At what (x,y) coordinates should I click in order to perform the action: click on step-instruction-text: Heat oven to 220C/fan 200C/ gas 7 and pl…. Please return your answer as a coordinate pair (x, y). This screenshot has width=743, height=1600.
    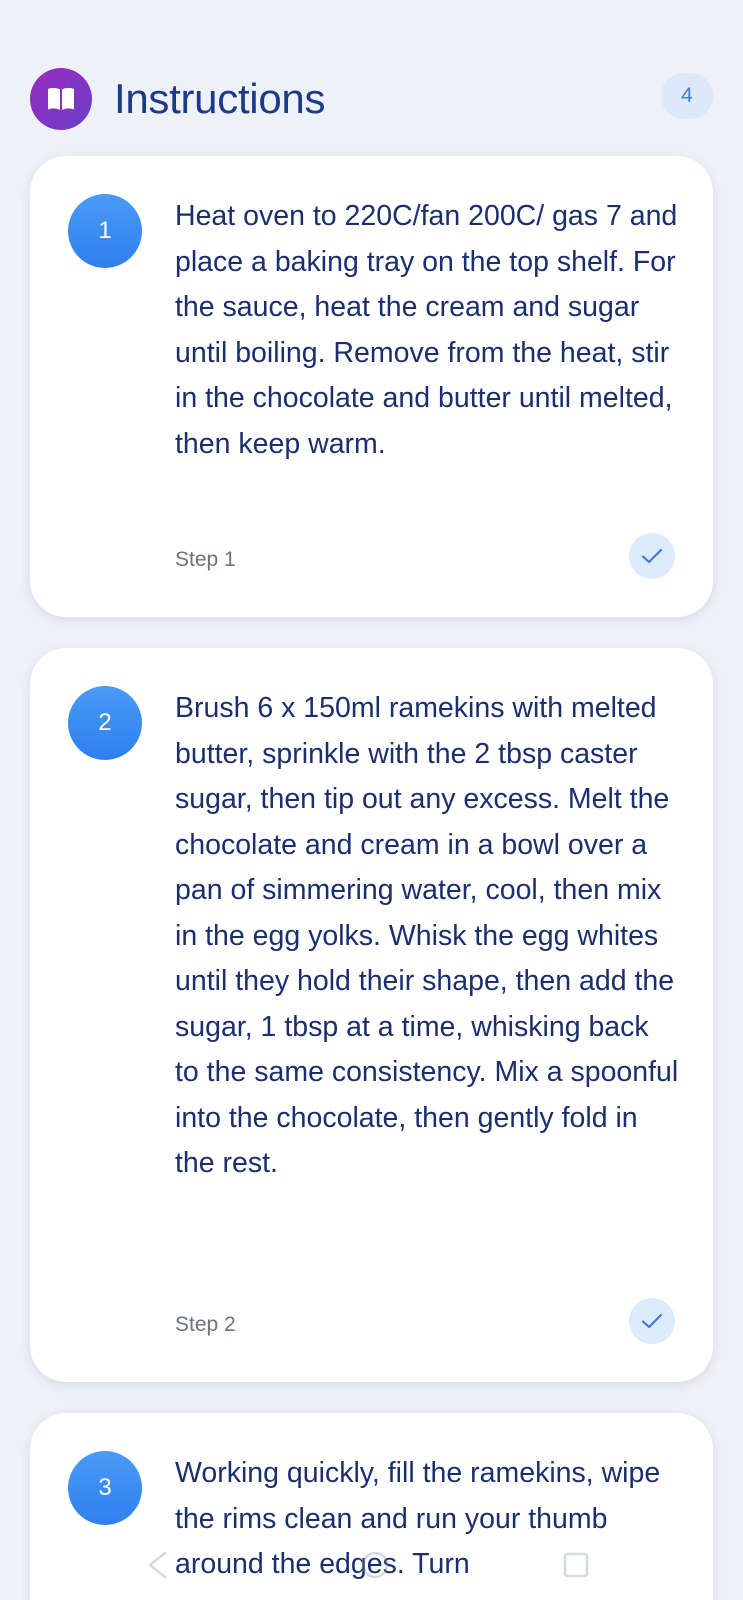
    Looking at the image, I should click on (426, 330).